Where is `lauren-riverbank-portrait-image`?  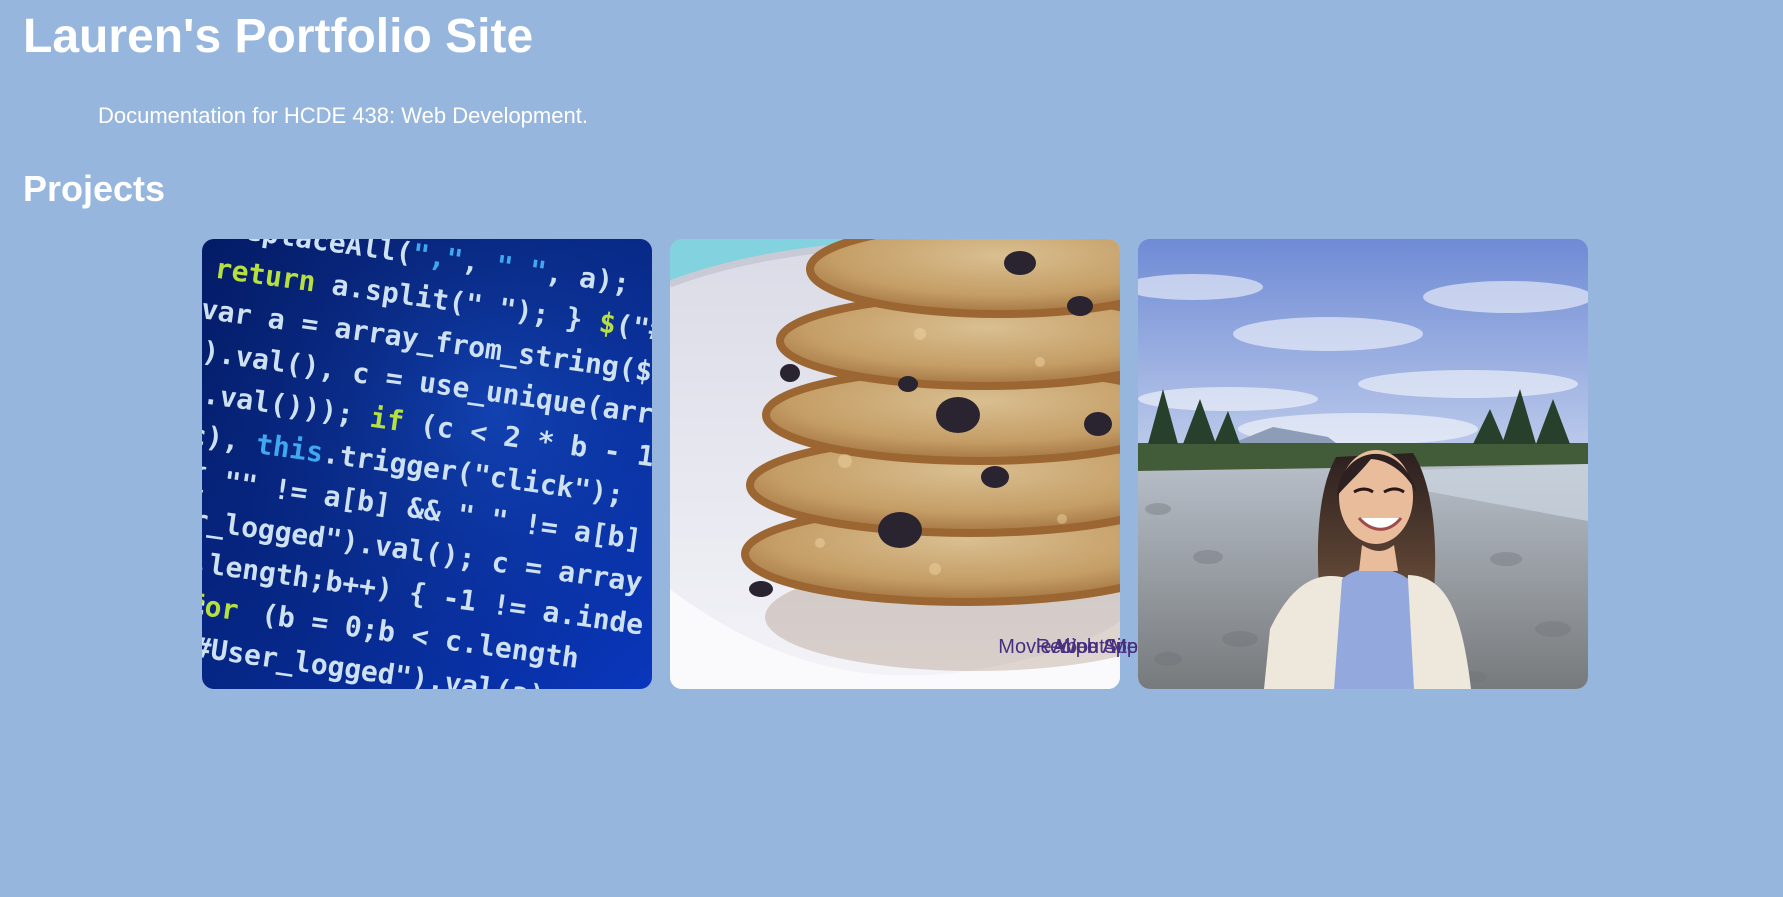 lauren-riverbank-portrait-image is located at coordinates (1363, 464).